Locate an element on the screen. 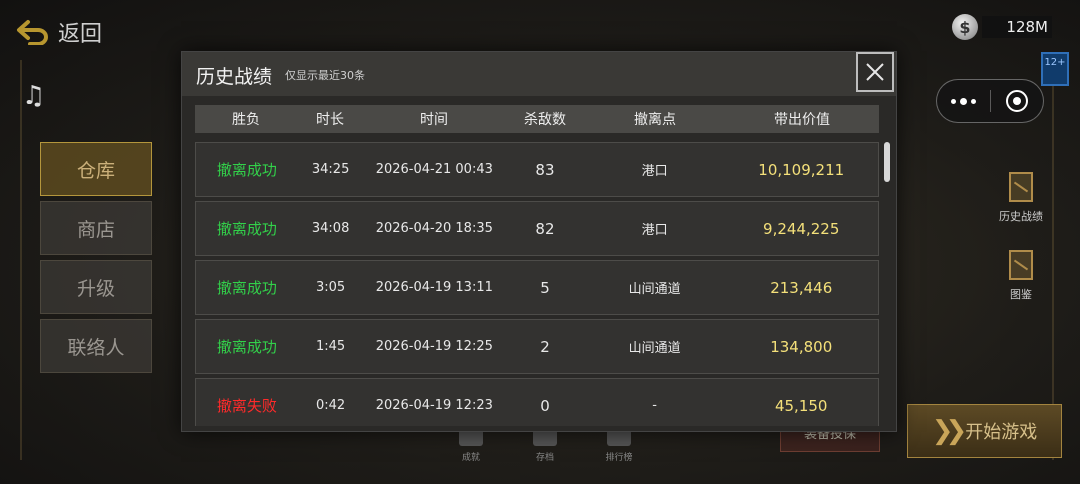 Image resolution: width=1080 pixels, height=484 pixels. time-cell: 2026-04-19 12:25 is located at coordinates (434, 346).